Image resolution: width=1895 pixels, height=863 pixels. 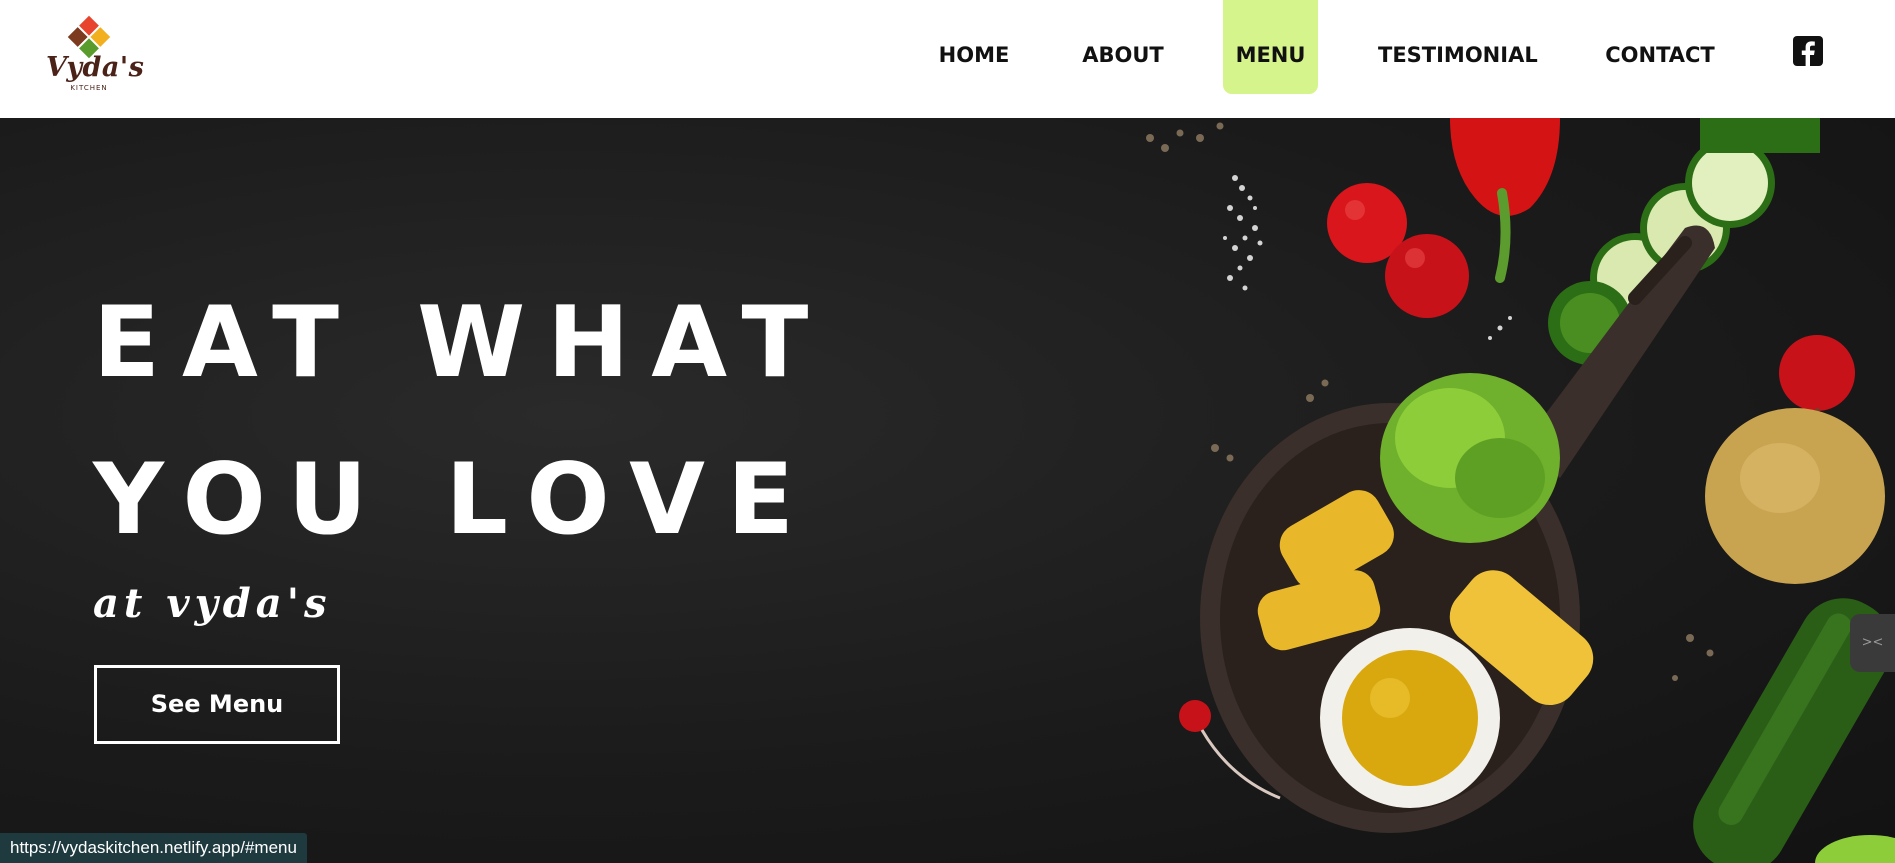 I want to click on see-menu-button: See Menu, so click(x=217, y=704).